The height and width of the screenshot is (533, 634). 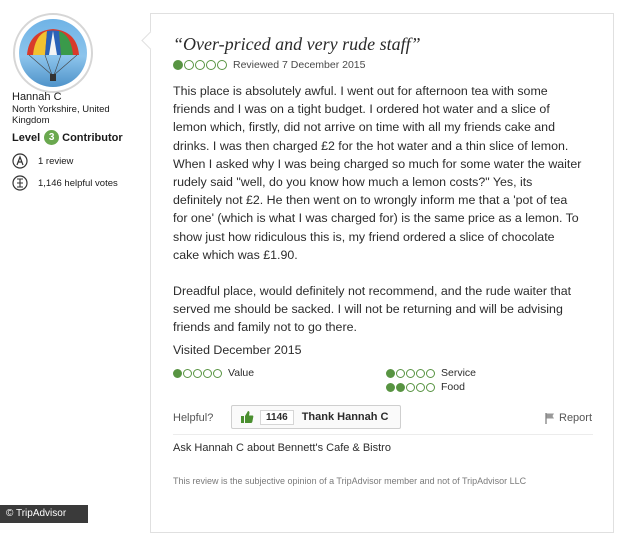 I want to click on sub-rating-service: Service, so click(x=431, y=373).